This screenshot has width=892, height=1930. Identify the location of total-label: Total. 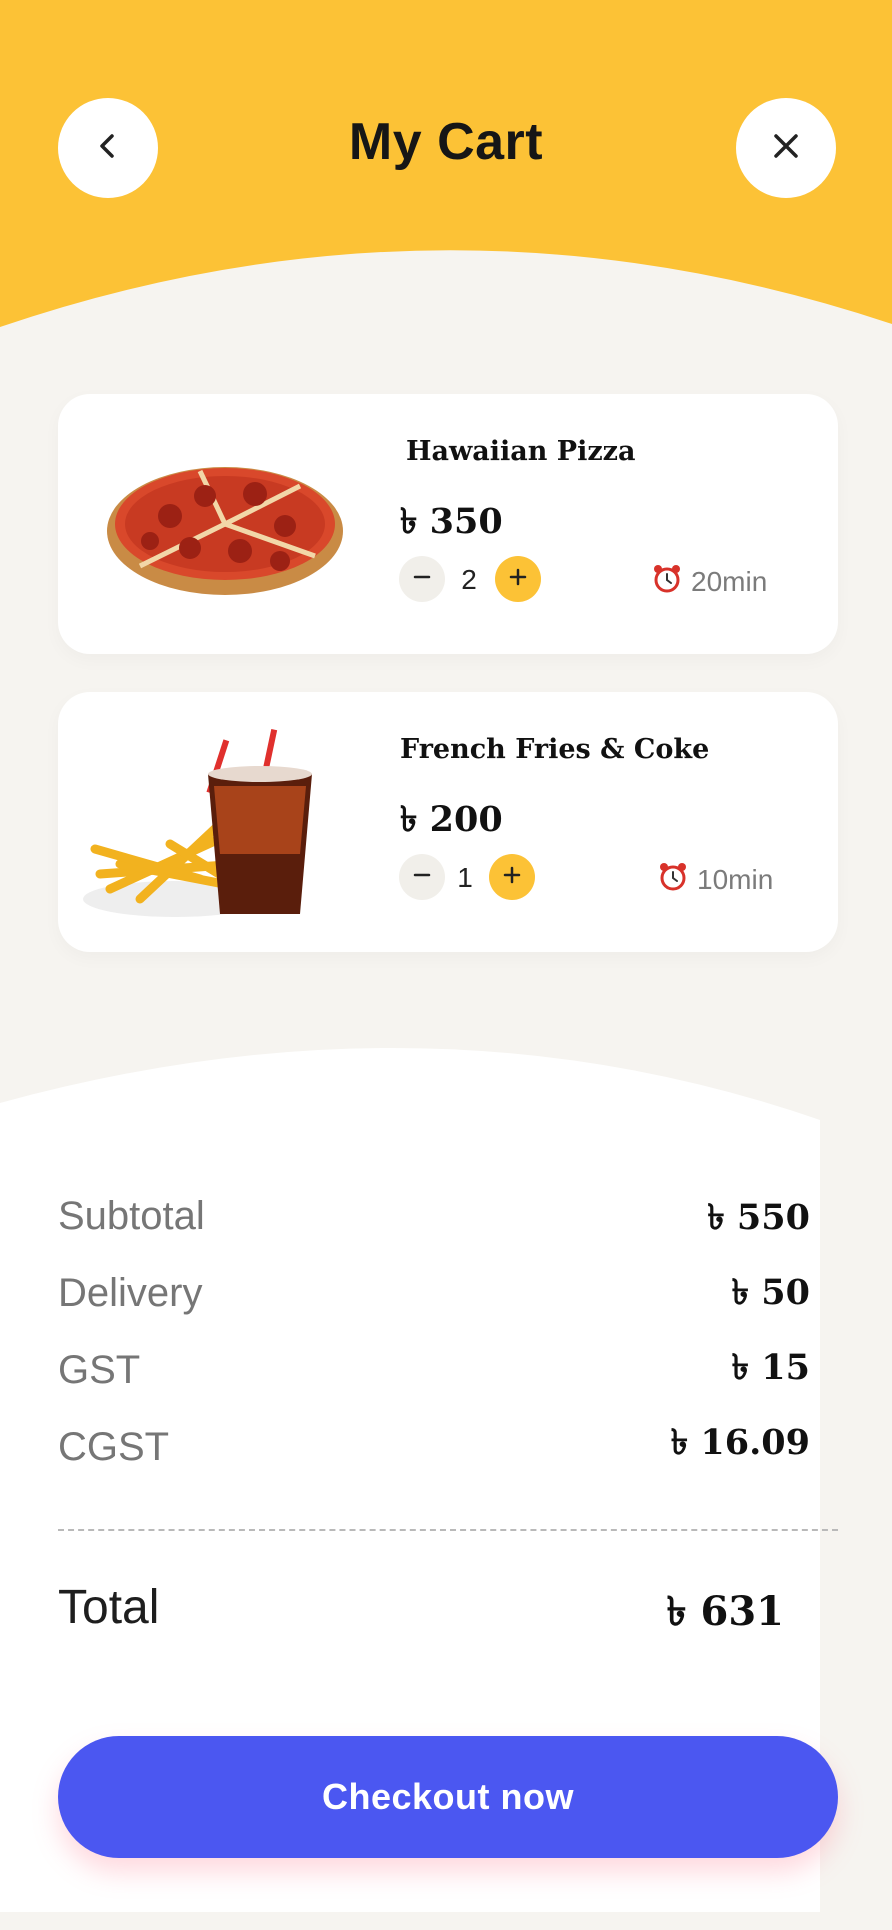
(109, 1607).